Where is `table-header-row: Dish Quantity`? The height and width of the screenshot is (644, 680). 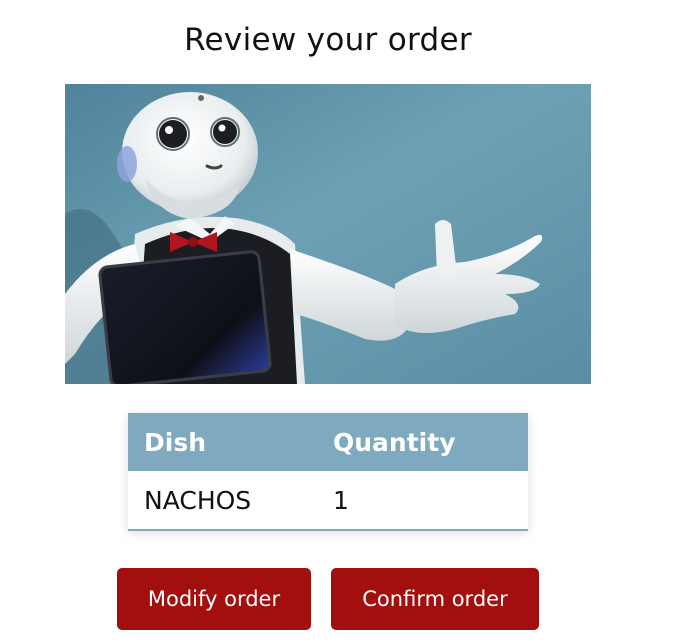
table-header-row: Dish Quantity is located at coordinates (328, 442).